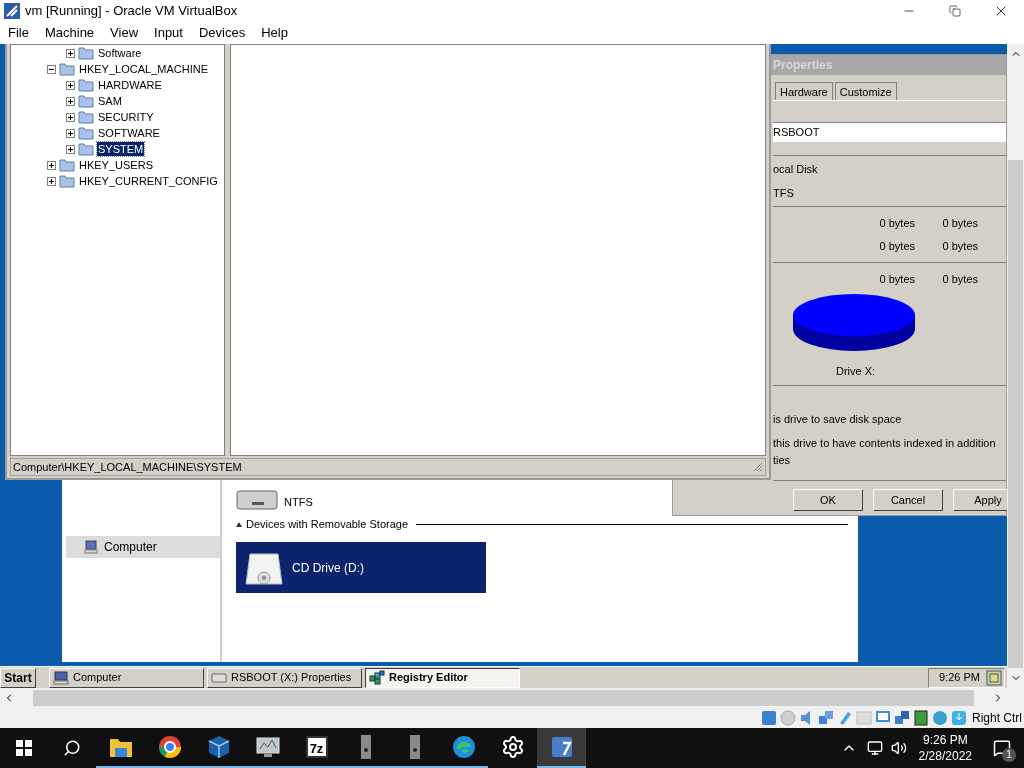 Image resolution: width=1024 pixels, height=768 pixels. What do you see at coordinates (784, 193) in the screenshot?
I see `file-system: TFS` at bounding box center [784, 193].